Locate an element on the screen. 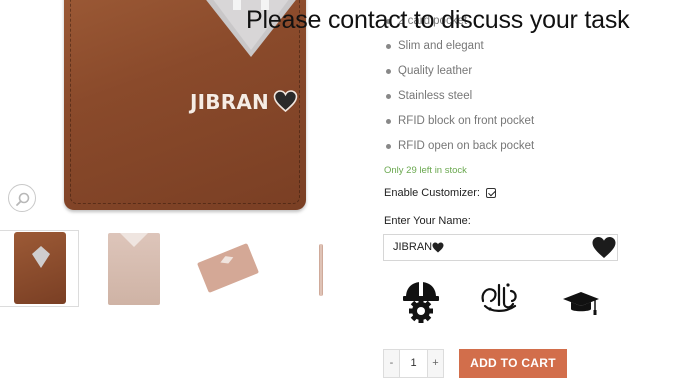 Image resolution: width=680 pixels, height=383 pixels. customizer-toggle: Enable Customizer: is located at coordinates (440, 193).